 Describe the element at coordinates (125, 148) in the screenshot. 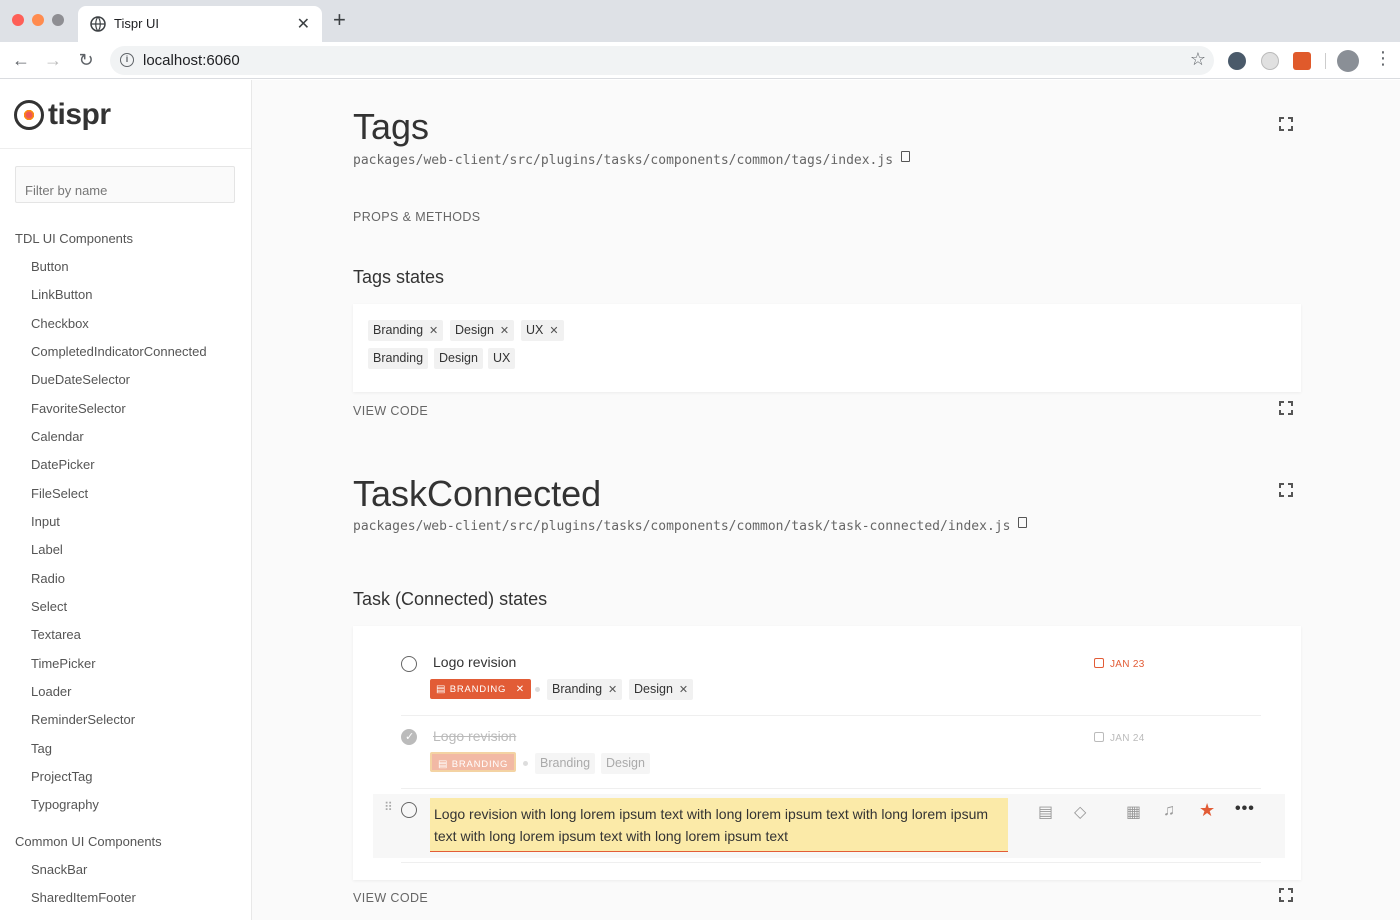

I see `divider` at that location.